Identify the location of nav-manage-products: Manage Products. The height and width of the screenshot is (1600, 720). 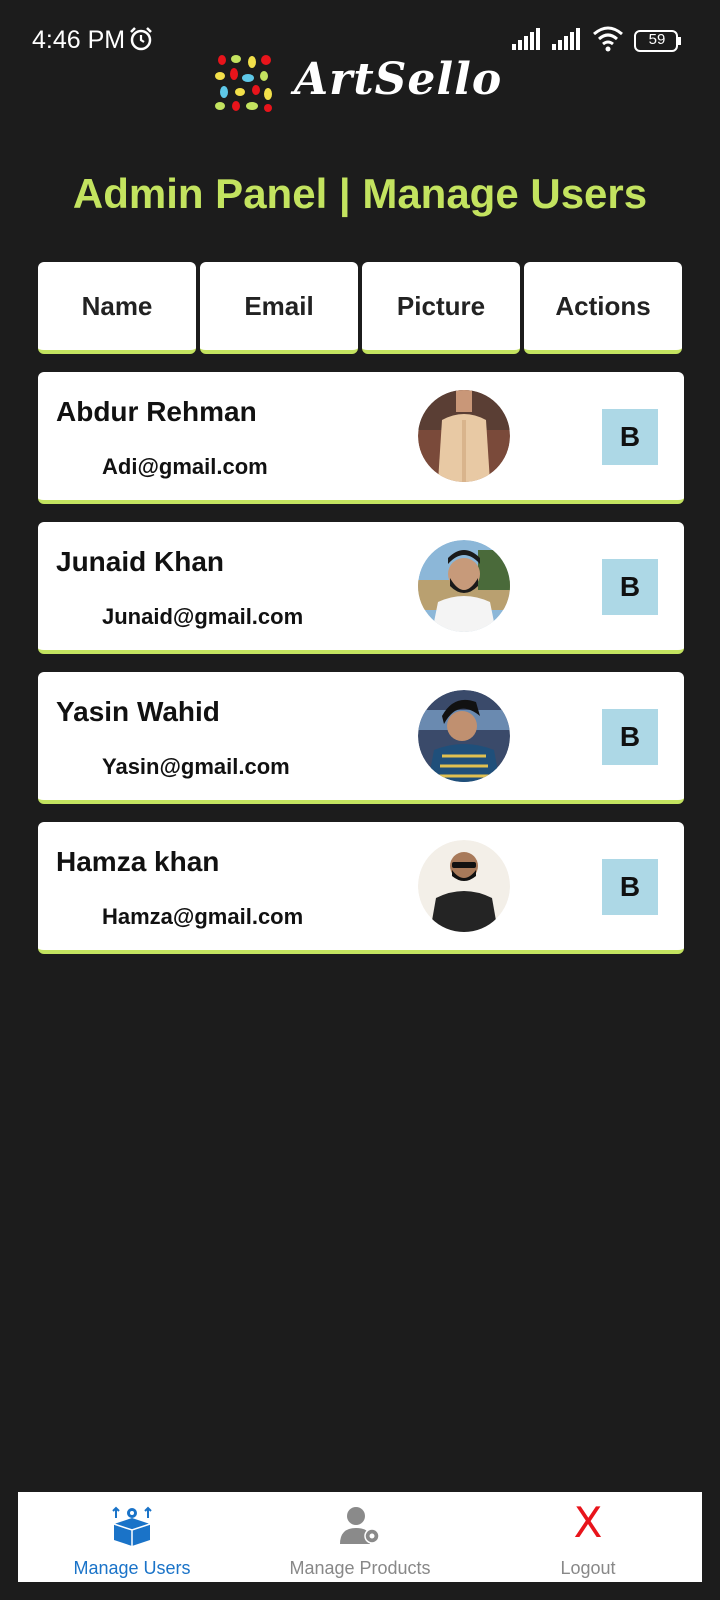
(360, 1537).